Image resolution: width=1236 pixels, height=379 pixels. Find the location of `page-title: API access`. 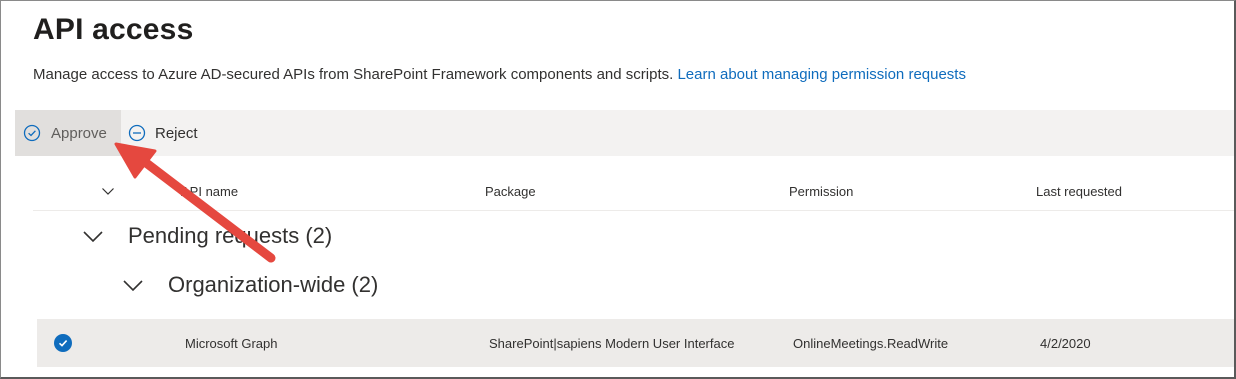

page-title: API access is located at coordinates (113, 29).